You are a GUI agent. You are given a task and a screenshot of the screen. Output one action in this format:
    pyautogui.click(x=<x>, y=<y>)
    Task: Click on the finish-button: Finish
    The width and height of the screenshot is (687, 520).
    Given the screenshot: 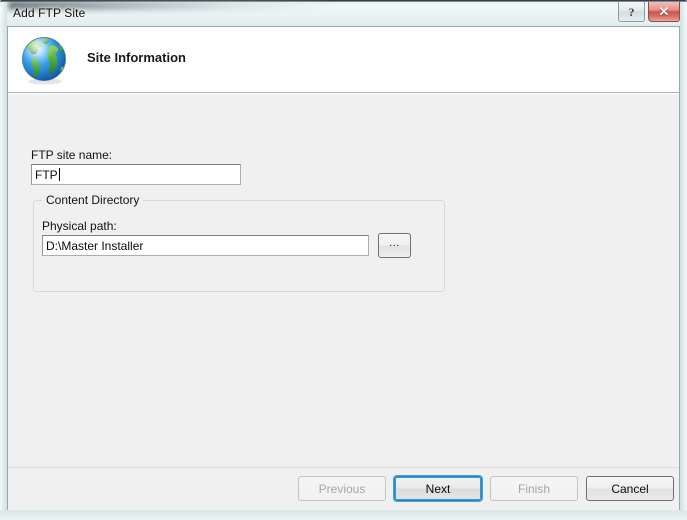 What is the action you would take?
    pyautogui.click(x=534, y=488)
    